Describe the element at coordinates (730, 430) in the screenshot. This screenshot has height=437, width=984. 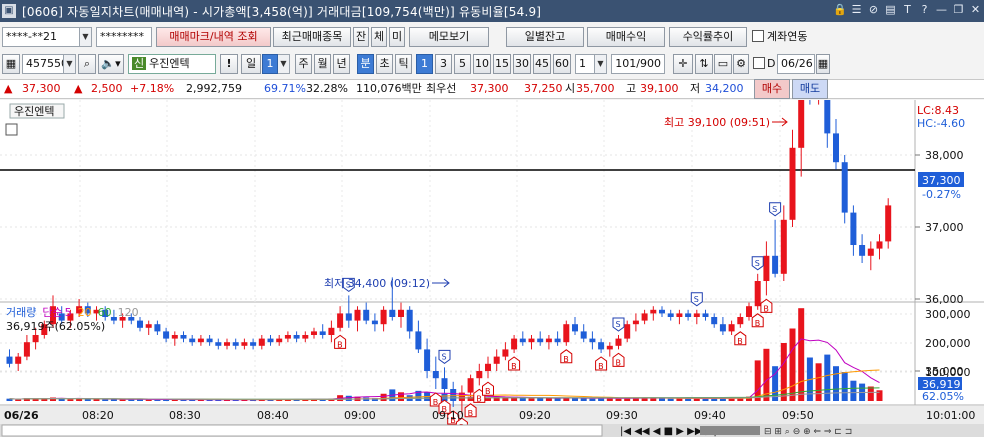
I see `scroll-thumb` at that location.